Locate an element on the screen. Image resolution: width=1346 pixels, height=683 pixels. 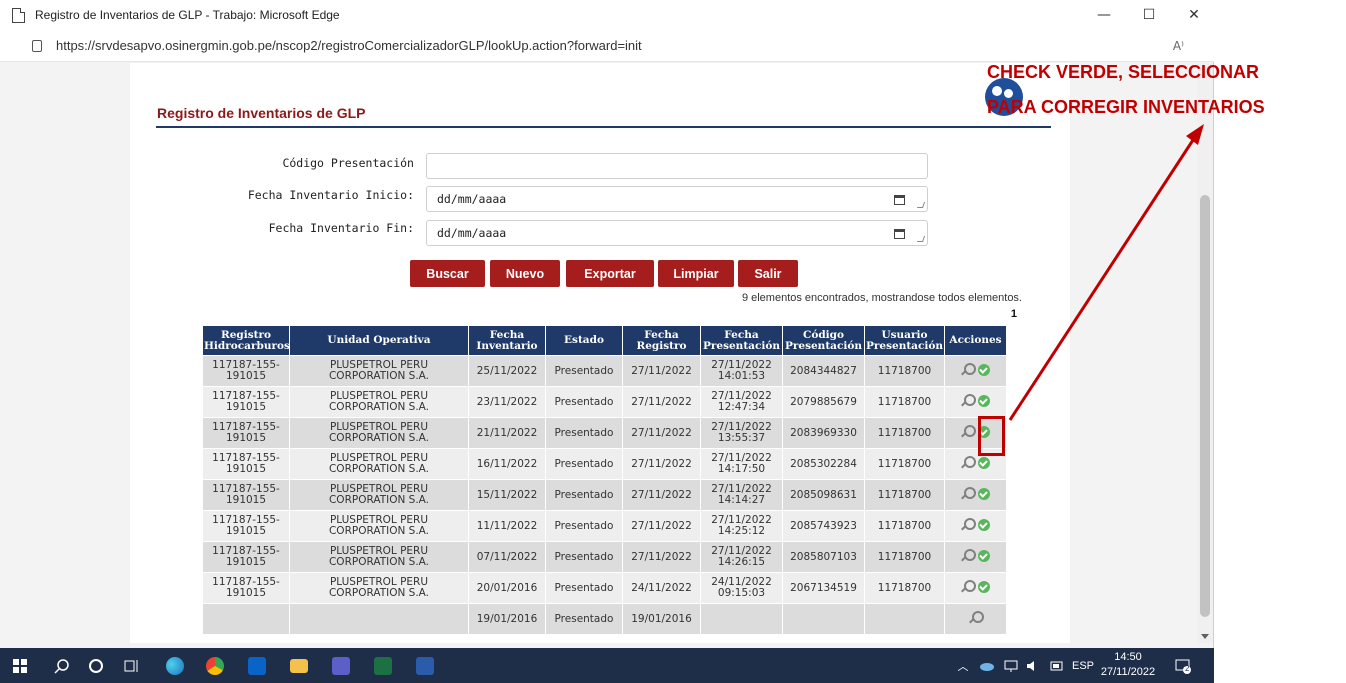
cell-codigo: 2084344827 is located at coordinates (823, 371).